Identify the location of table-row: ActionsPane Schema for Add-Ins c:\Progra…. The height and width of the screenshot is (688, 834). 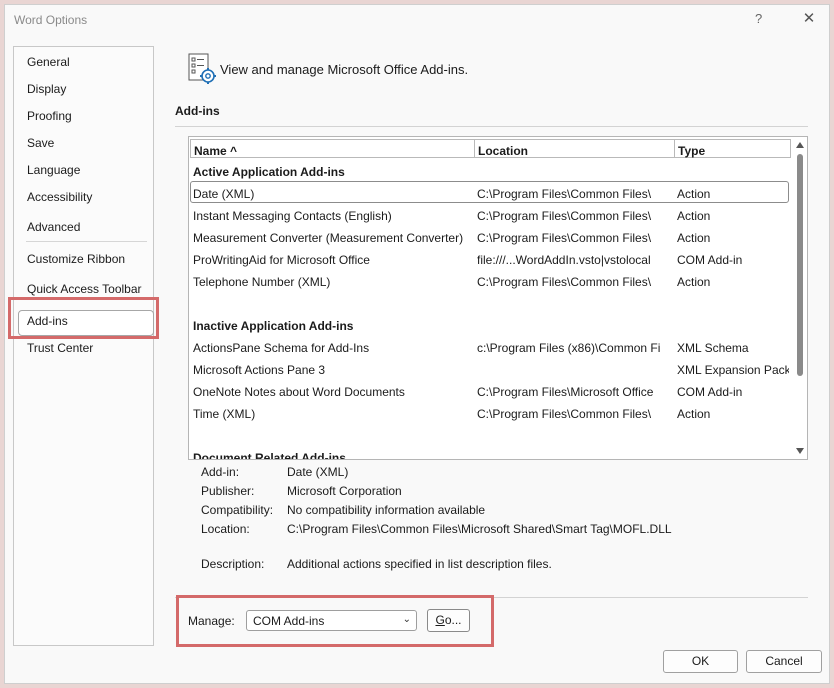
(489, 347).